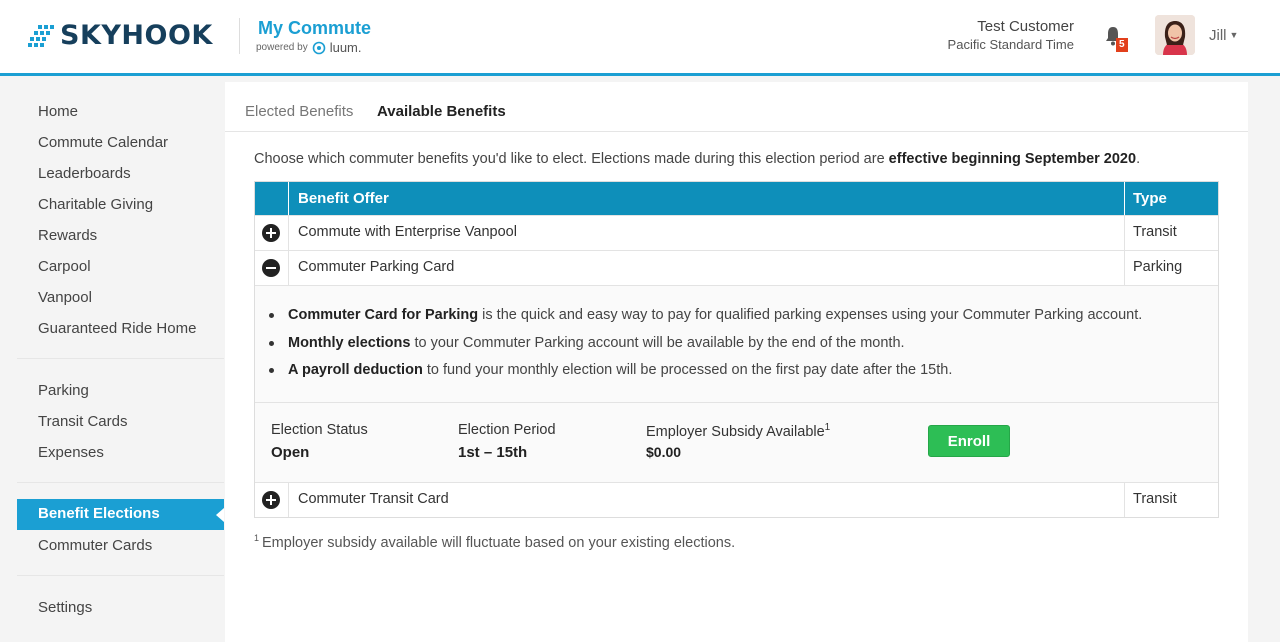 The width and height of the screenshot is (1280, 642). Describe the element at coordinates (736, 107) in the screenshot. I see `benefit-tabs: Elected Benefits Available Benefits` at that location.